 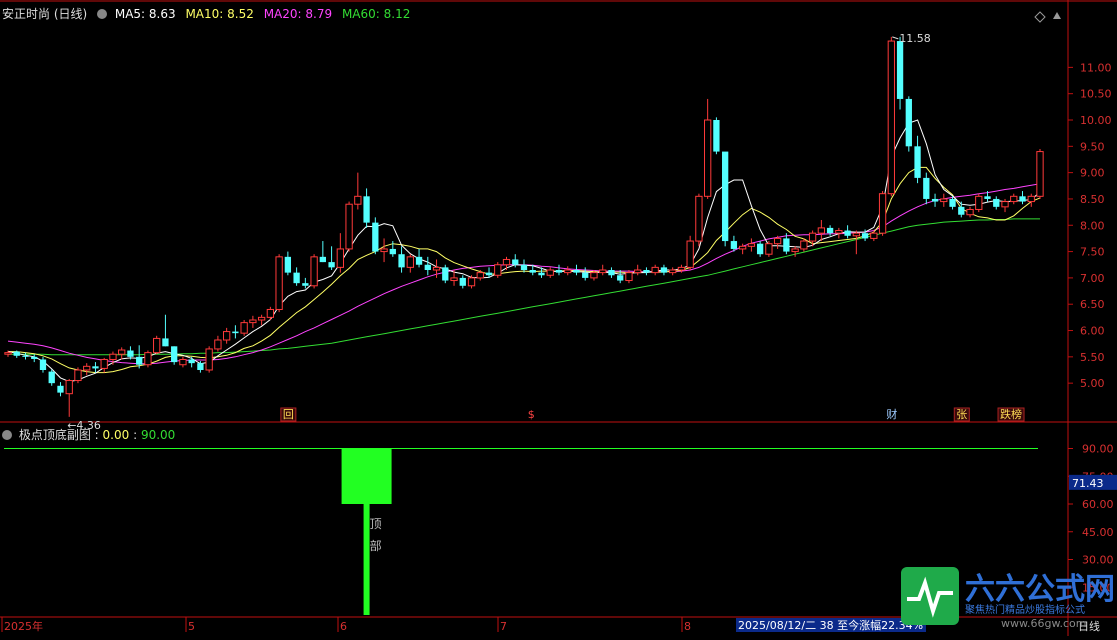 I want to click on event-marker: $, so click(x=531, y=414).